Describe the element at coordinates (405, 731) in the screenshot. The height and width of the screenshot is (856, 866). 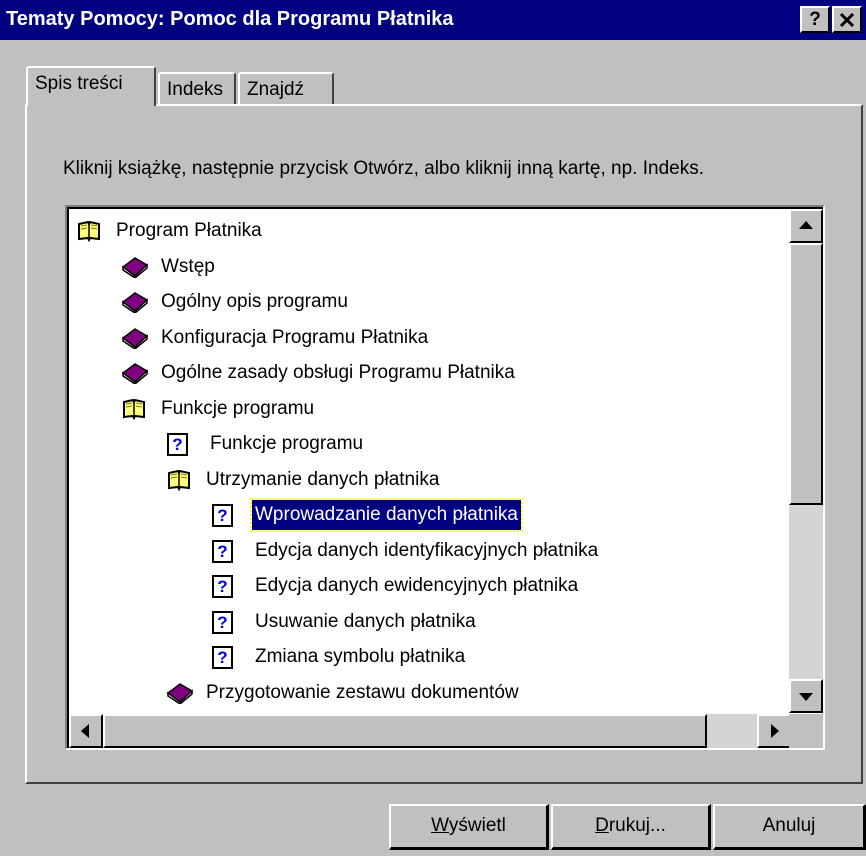
I see `horizontal-scroll-thumb` at that location.